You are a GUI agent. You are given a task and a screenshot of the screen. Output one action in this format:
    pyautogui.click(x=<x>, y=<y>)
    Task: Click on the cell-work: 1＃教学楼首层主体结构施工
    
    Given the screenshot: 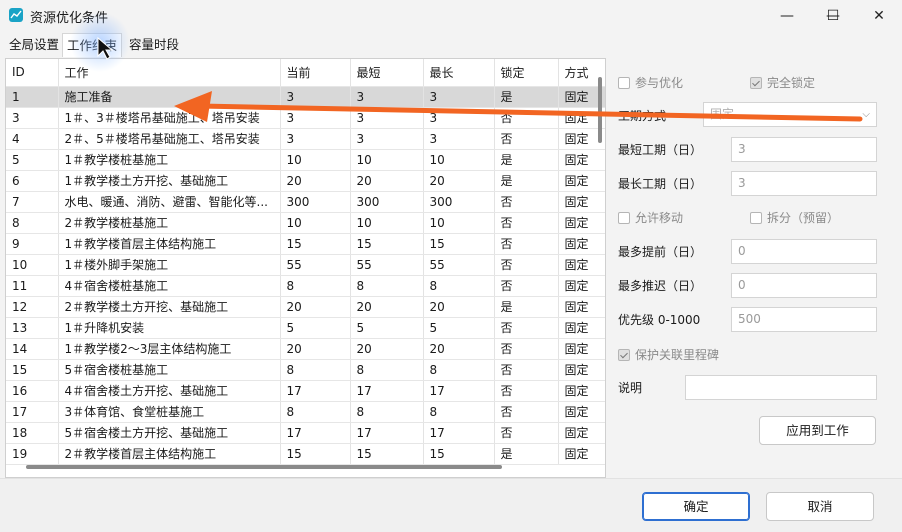 What is the action you would take?
    pyautogui.click(x=169, y=244)
    